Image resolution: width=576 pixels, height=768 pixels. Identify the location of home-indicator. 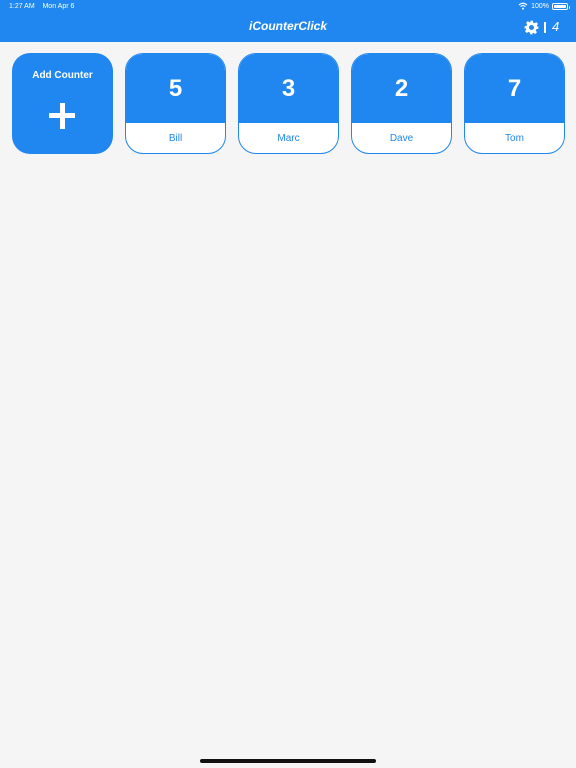
(288, 761).